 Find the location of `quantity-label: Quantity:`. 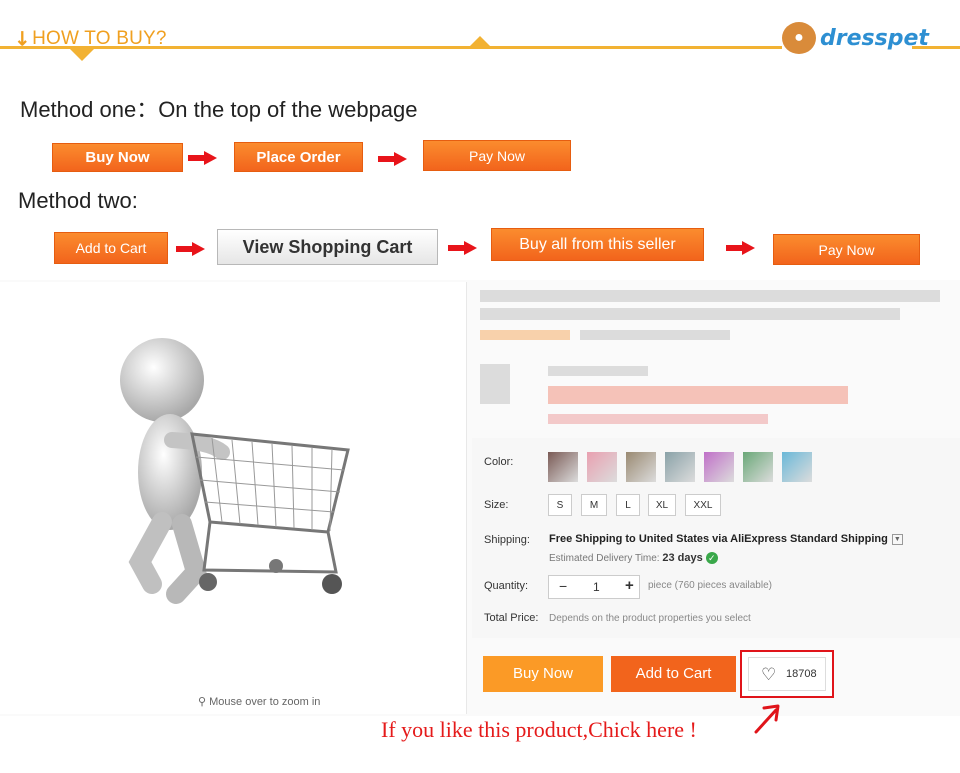

quantity-label: Quantity: is located at coordinates (506, 586).